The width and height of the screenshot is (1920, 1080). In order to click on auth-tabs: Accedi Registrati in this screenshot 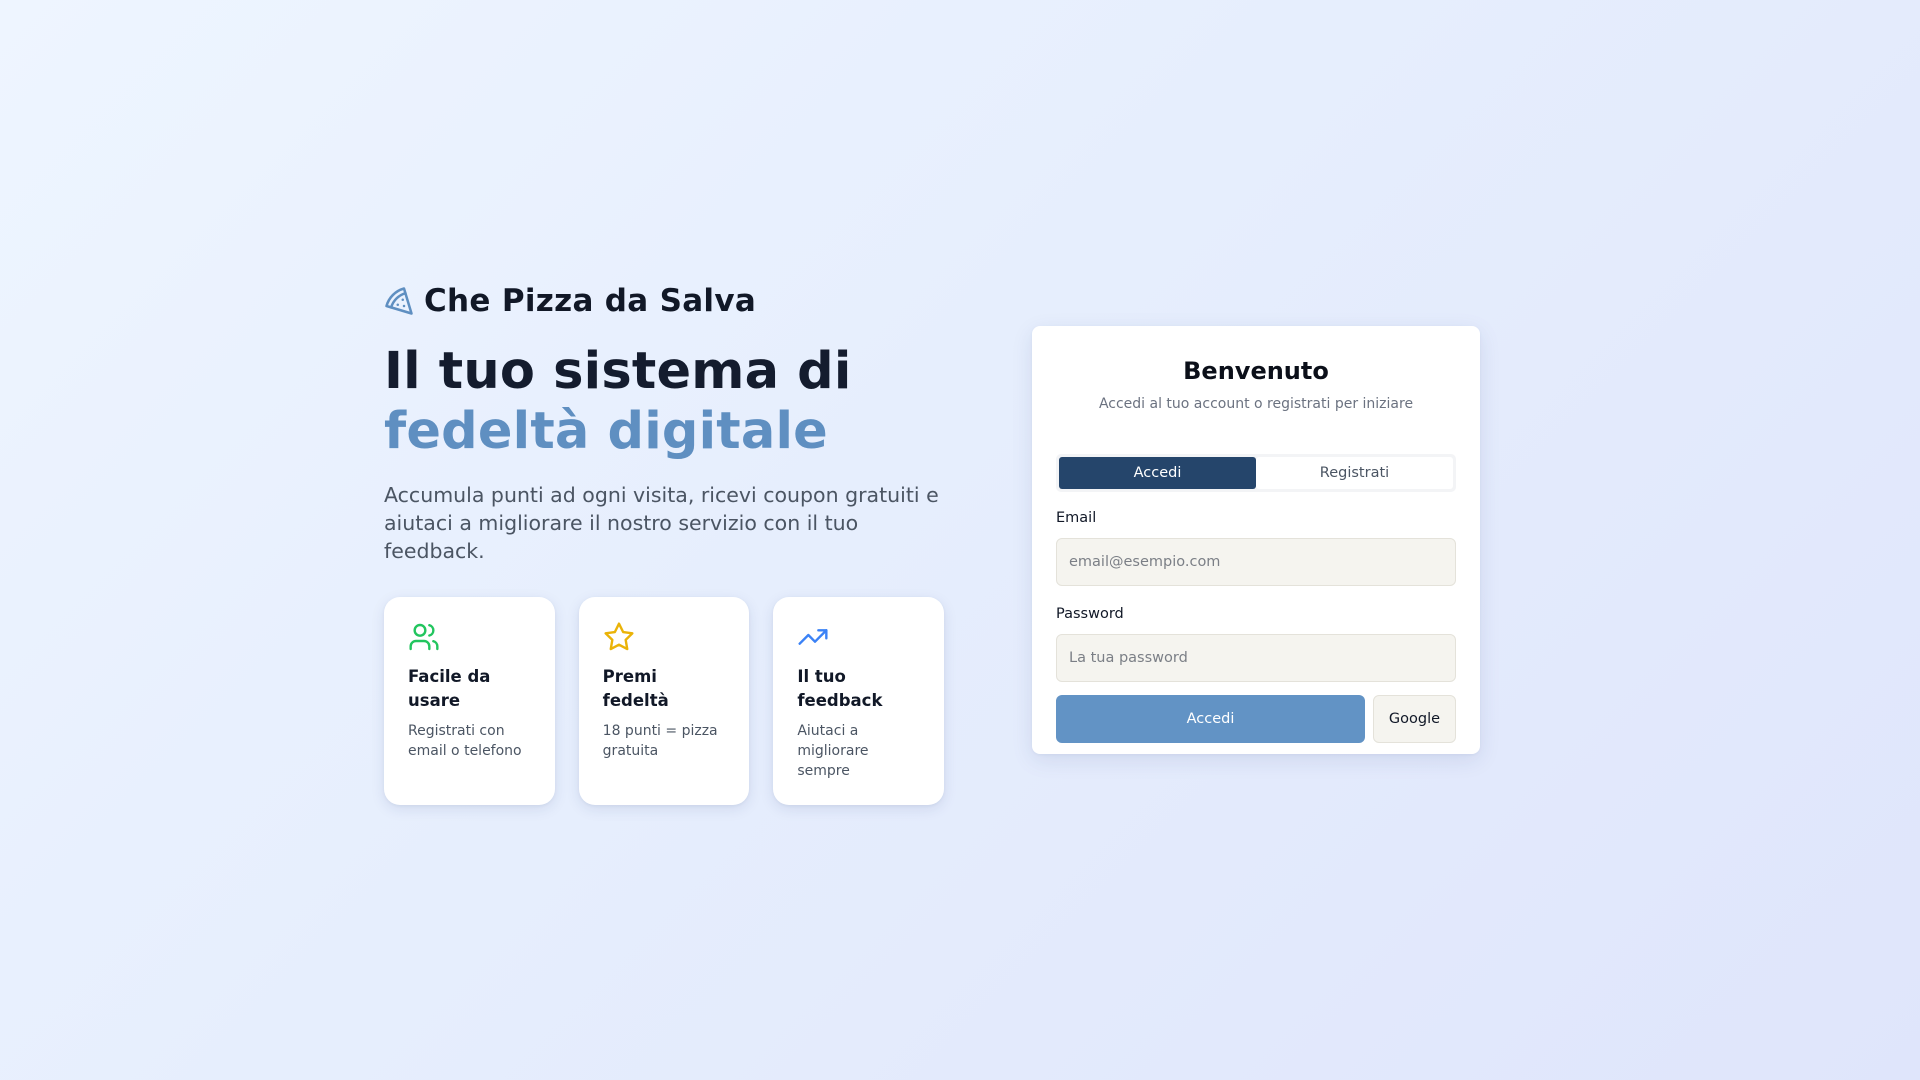, I will do `click(1256, 473)`.